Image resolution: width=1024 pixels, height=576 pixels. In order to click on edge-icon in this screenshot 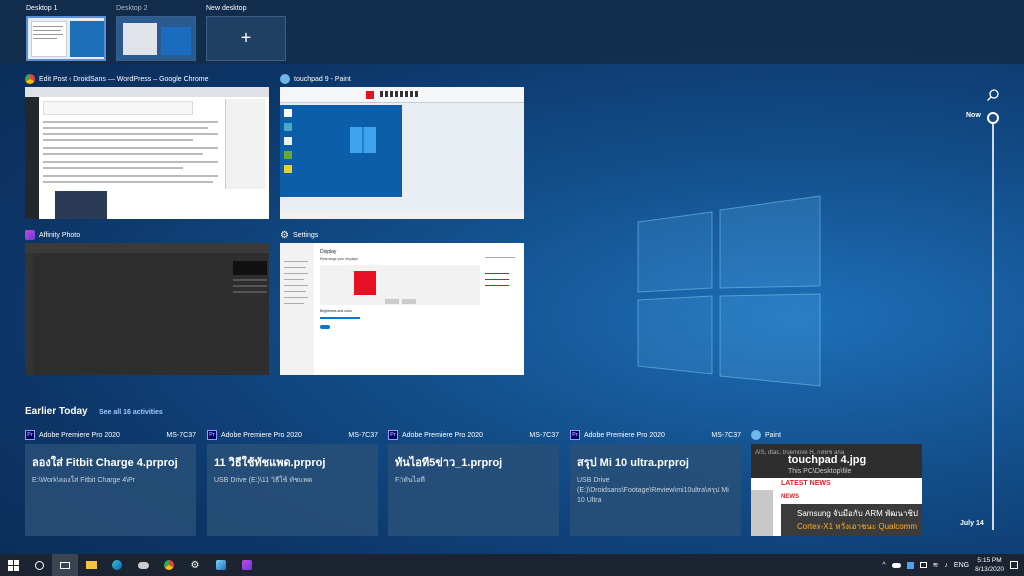, I will do `click(117, 565)`.